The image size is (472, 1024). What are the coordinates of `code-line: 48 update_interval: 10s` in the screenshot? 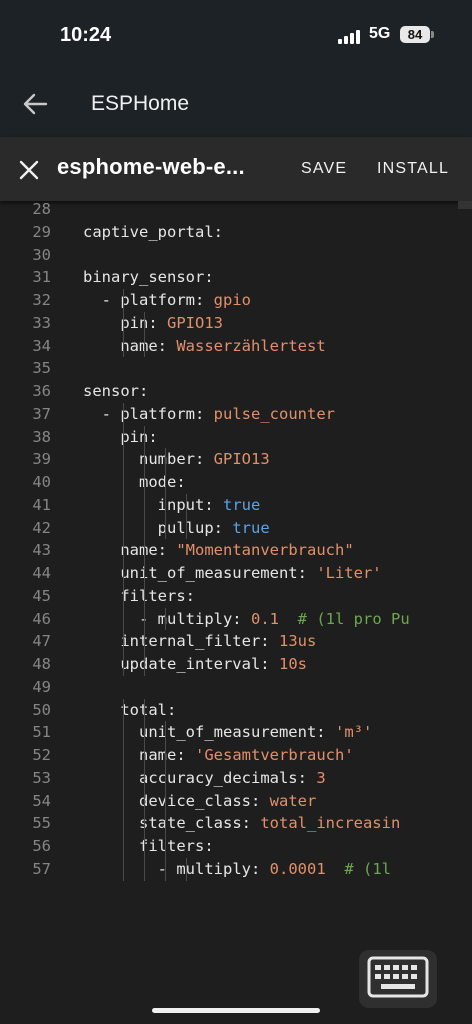 It's located at (236, 664).